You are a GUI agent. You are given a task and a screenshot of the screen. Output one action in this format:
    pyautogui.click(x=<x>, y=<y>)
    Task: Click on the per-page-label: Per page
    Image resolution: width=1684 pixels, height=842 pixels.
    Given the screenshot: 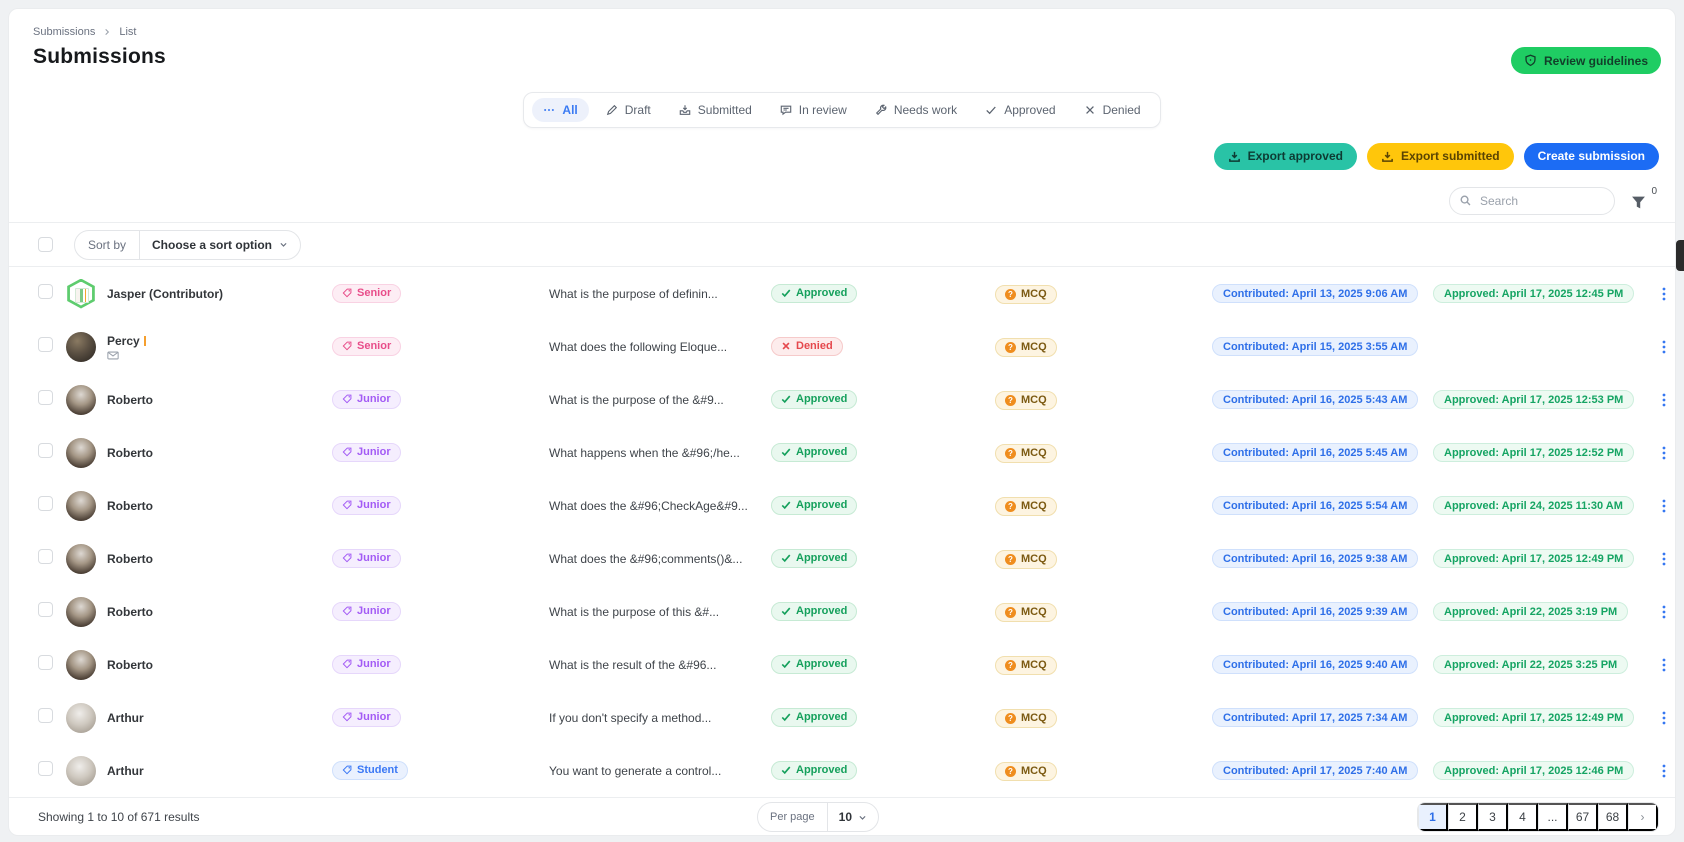 What is the action you would take?
    pyautogui.click(x=793, y=817)
    